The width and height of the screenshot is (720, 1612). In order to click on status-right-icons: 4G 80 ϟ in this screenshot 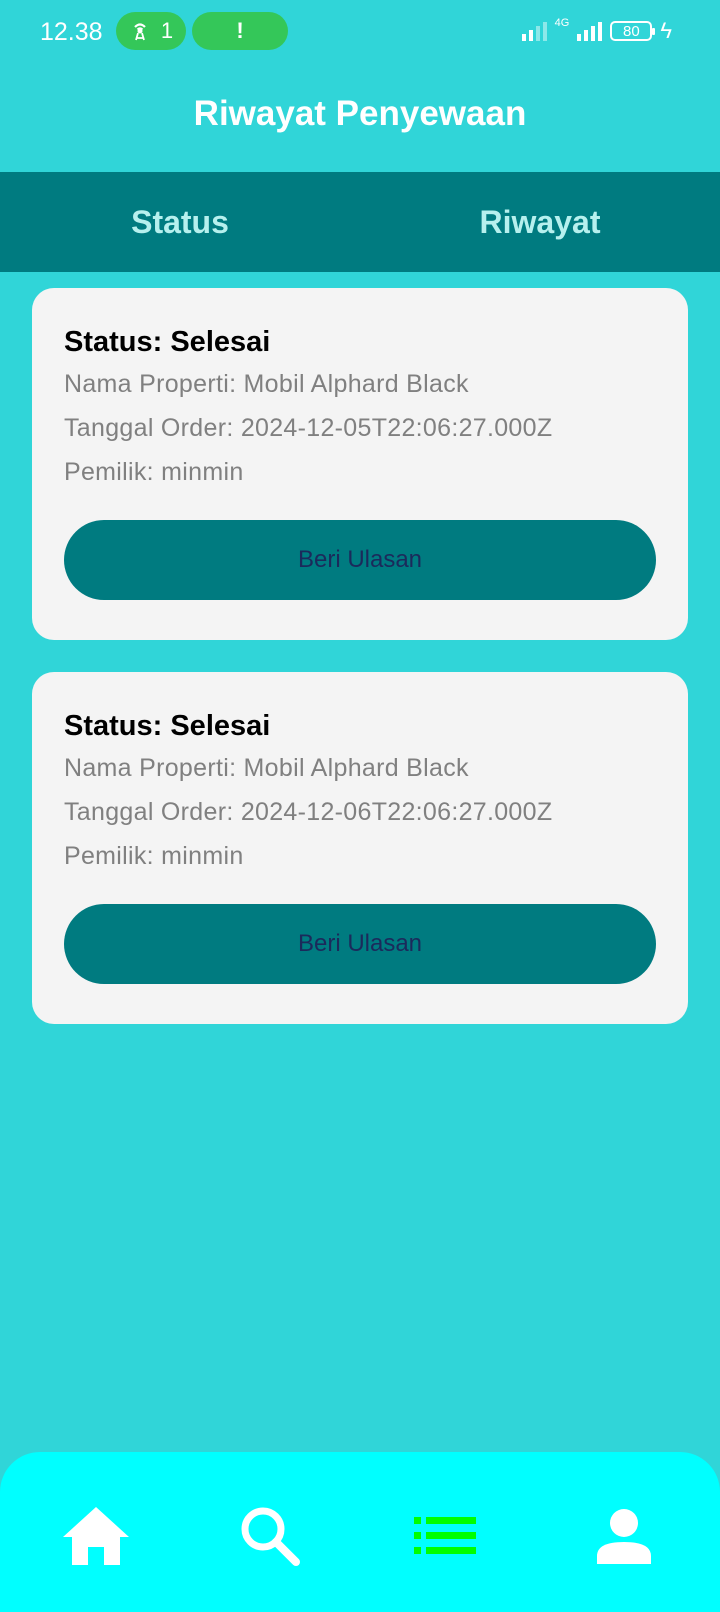, I will do `click(596, 30)`.